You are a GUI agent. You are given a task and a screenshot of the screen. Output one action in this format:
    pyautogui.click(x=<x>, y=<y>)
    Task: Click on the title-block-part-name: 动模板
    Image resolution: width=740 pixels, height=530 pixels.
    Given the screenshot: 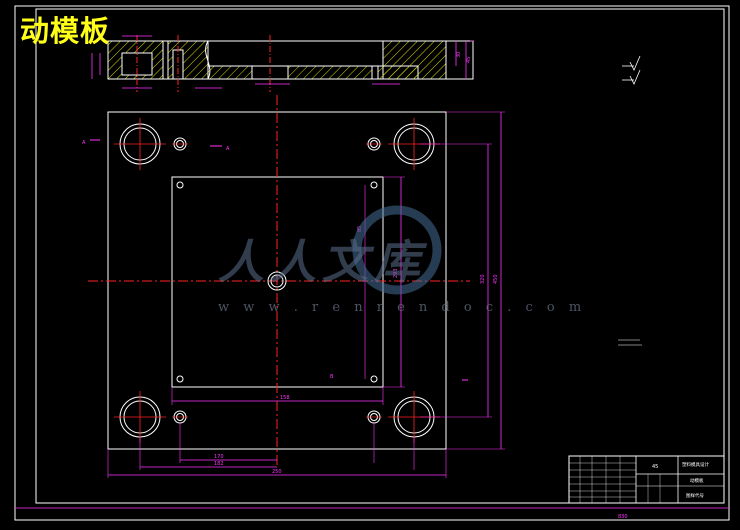 What is the action you would take?
    pyautogui.click(x=697, y=480)
    